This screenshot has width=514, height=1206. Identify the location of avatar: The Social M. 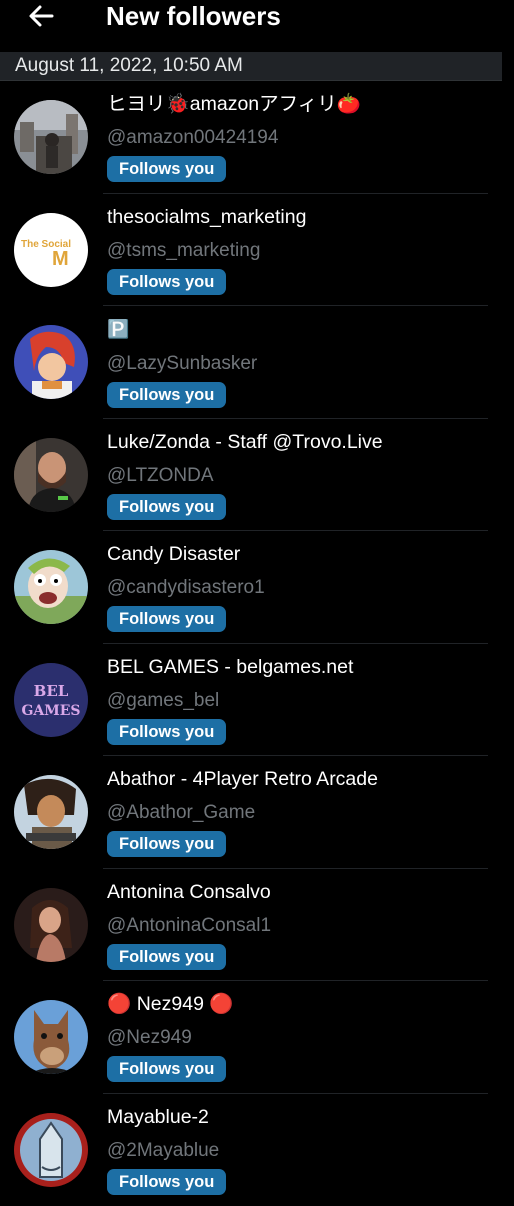
(51, 250).